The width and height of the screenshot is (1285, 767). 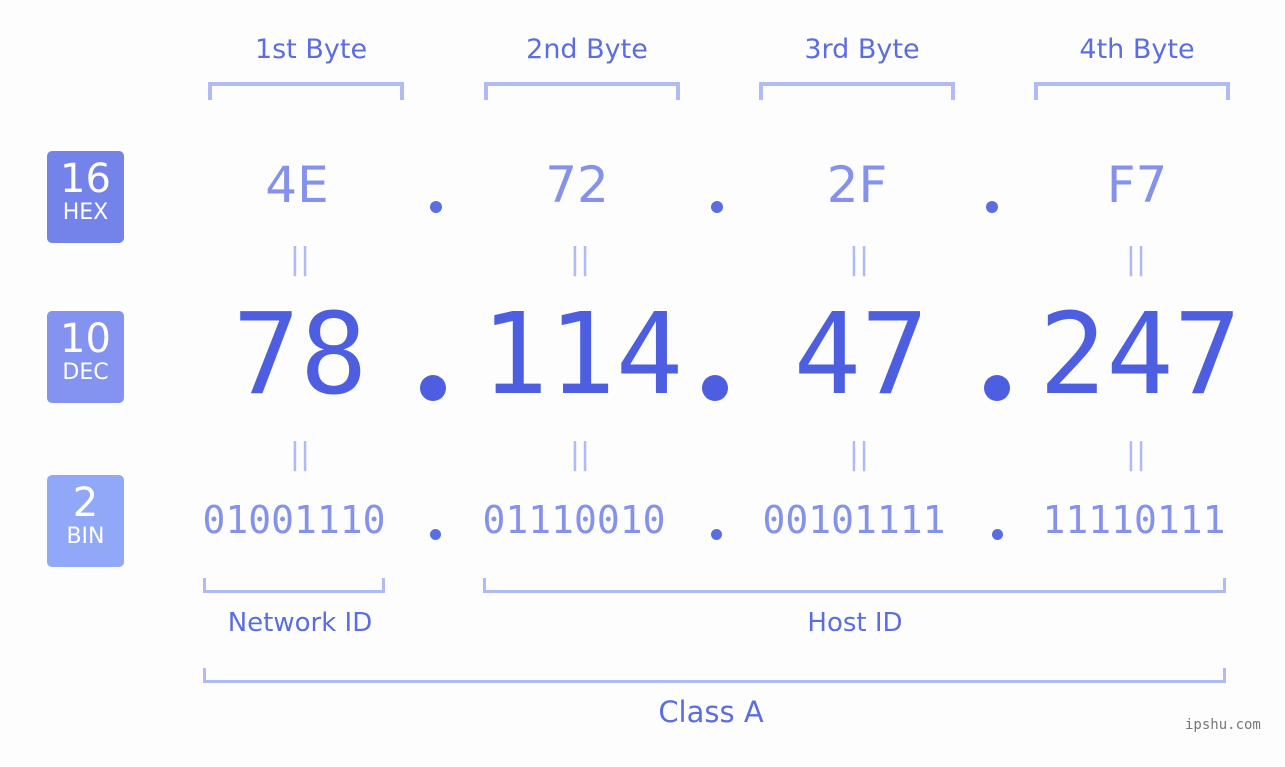 I want to click on class-label: Class A, so click(x=711, y=712).